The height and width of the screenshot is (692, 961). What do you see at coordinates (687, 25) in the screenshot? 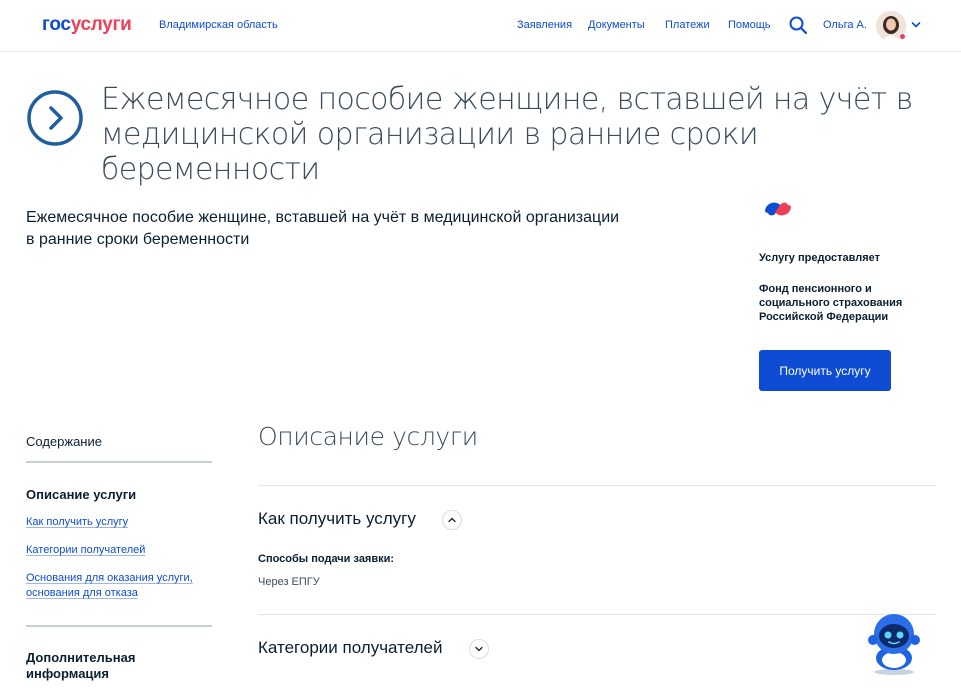
I see `nav-link-payments: Платежи` at bounding box center [687, 25].